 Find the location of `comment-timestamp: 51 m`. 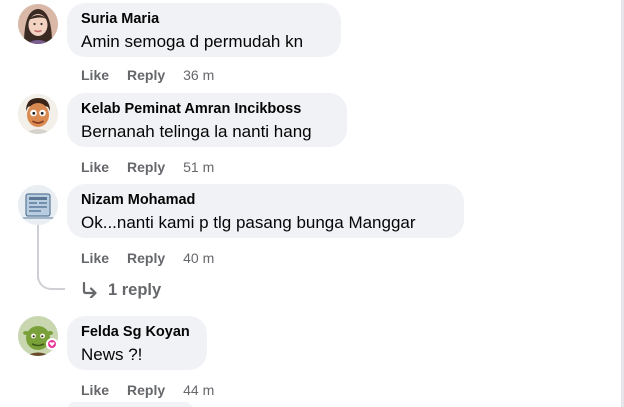

comment-timestamp: 51 m is located at coordinates (198, 167).